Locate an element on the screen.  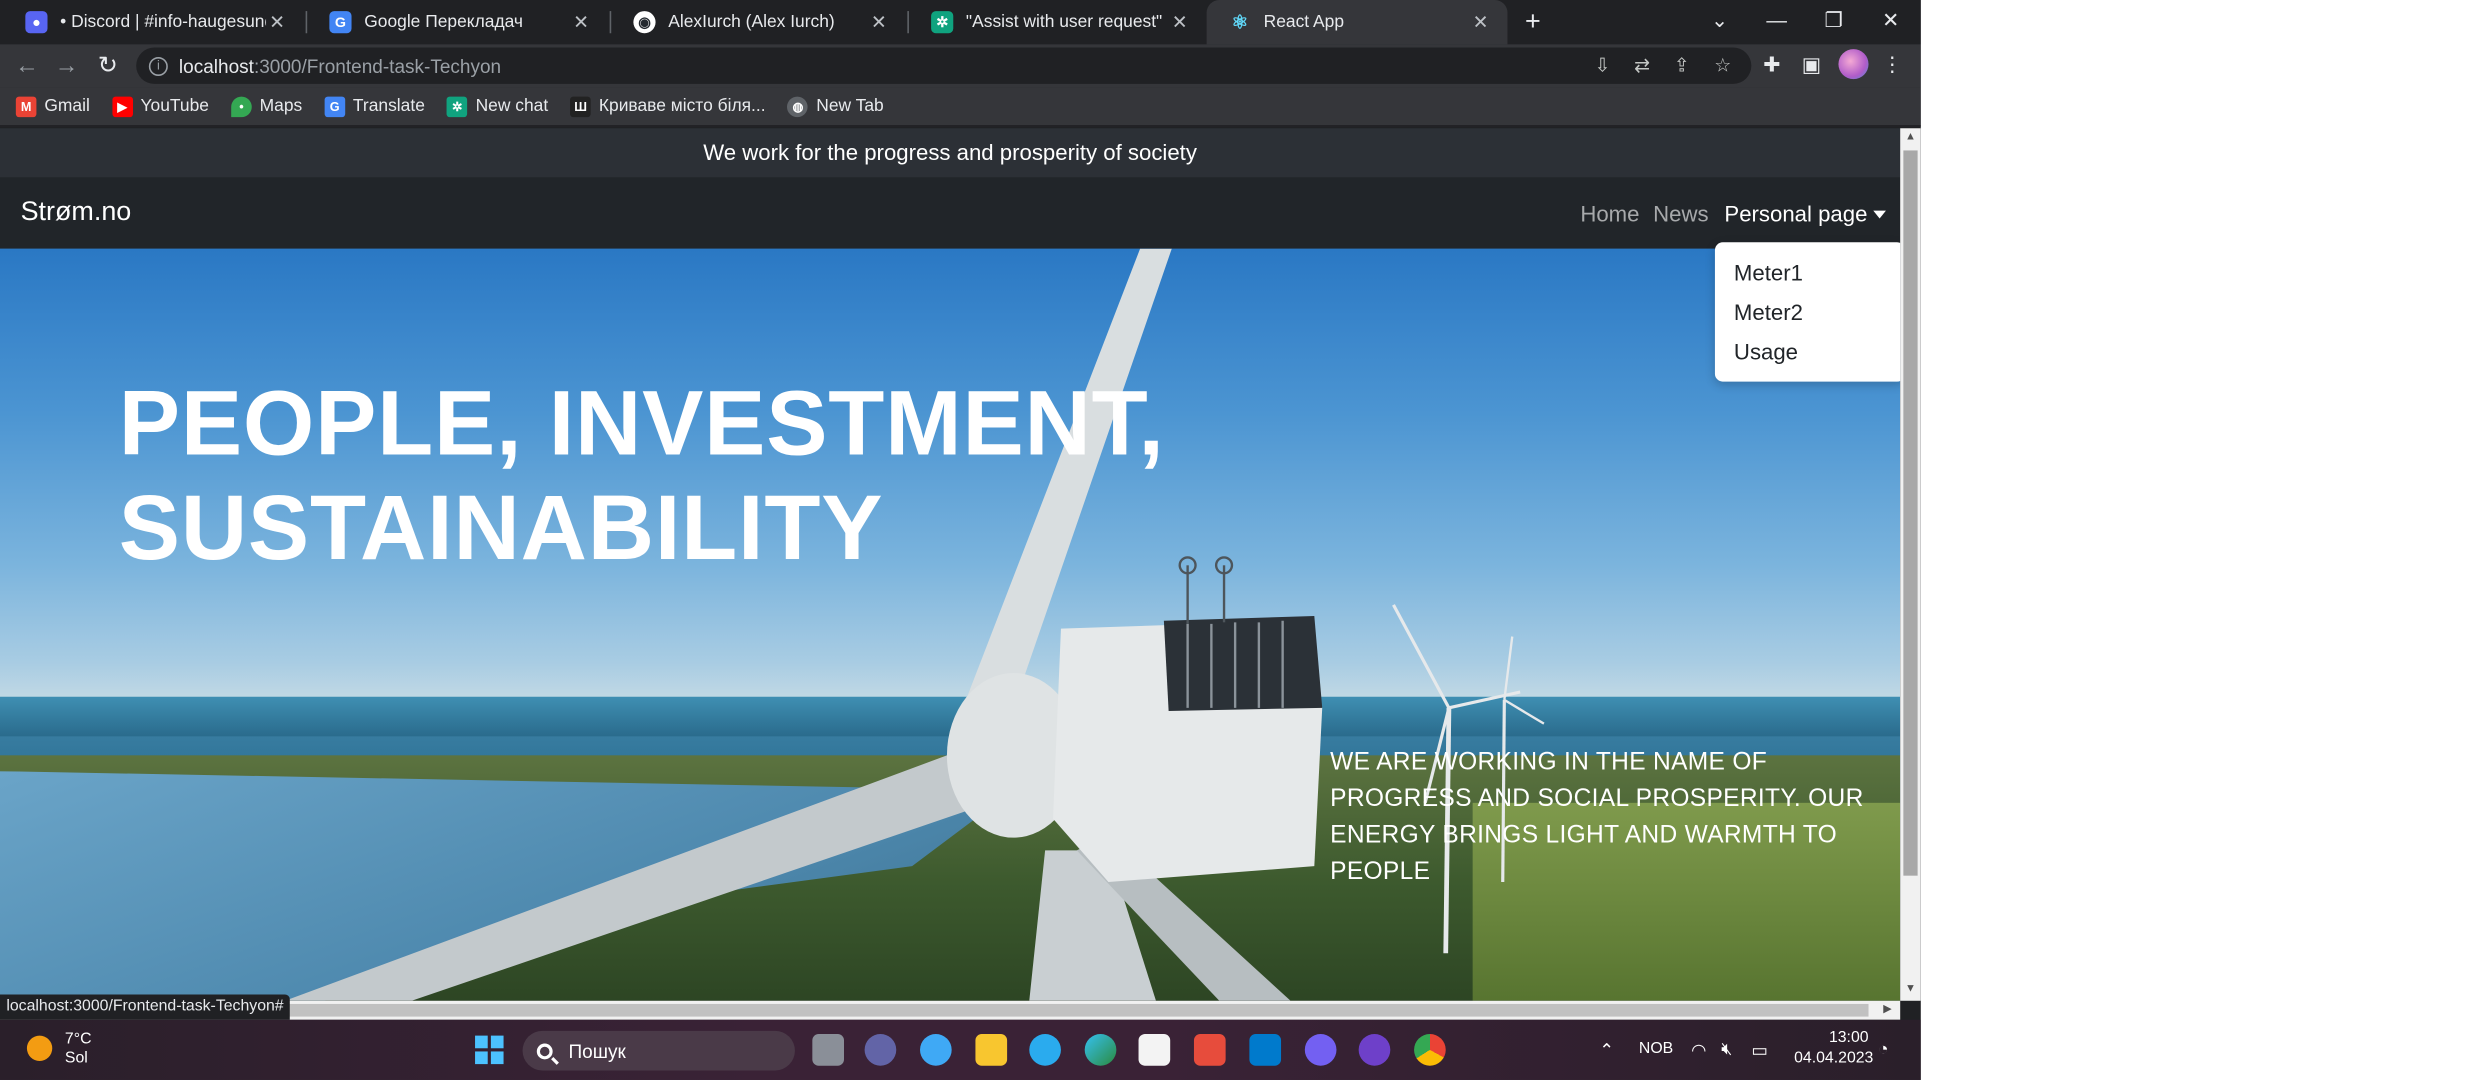
weather-widget: 7°C Sol is located at coordinates (78, 1050).